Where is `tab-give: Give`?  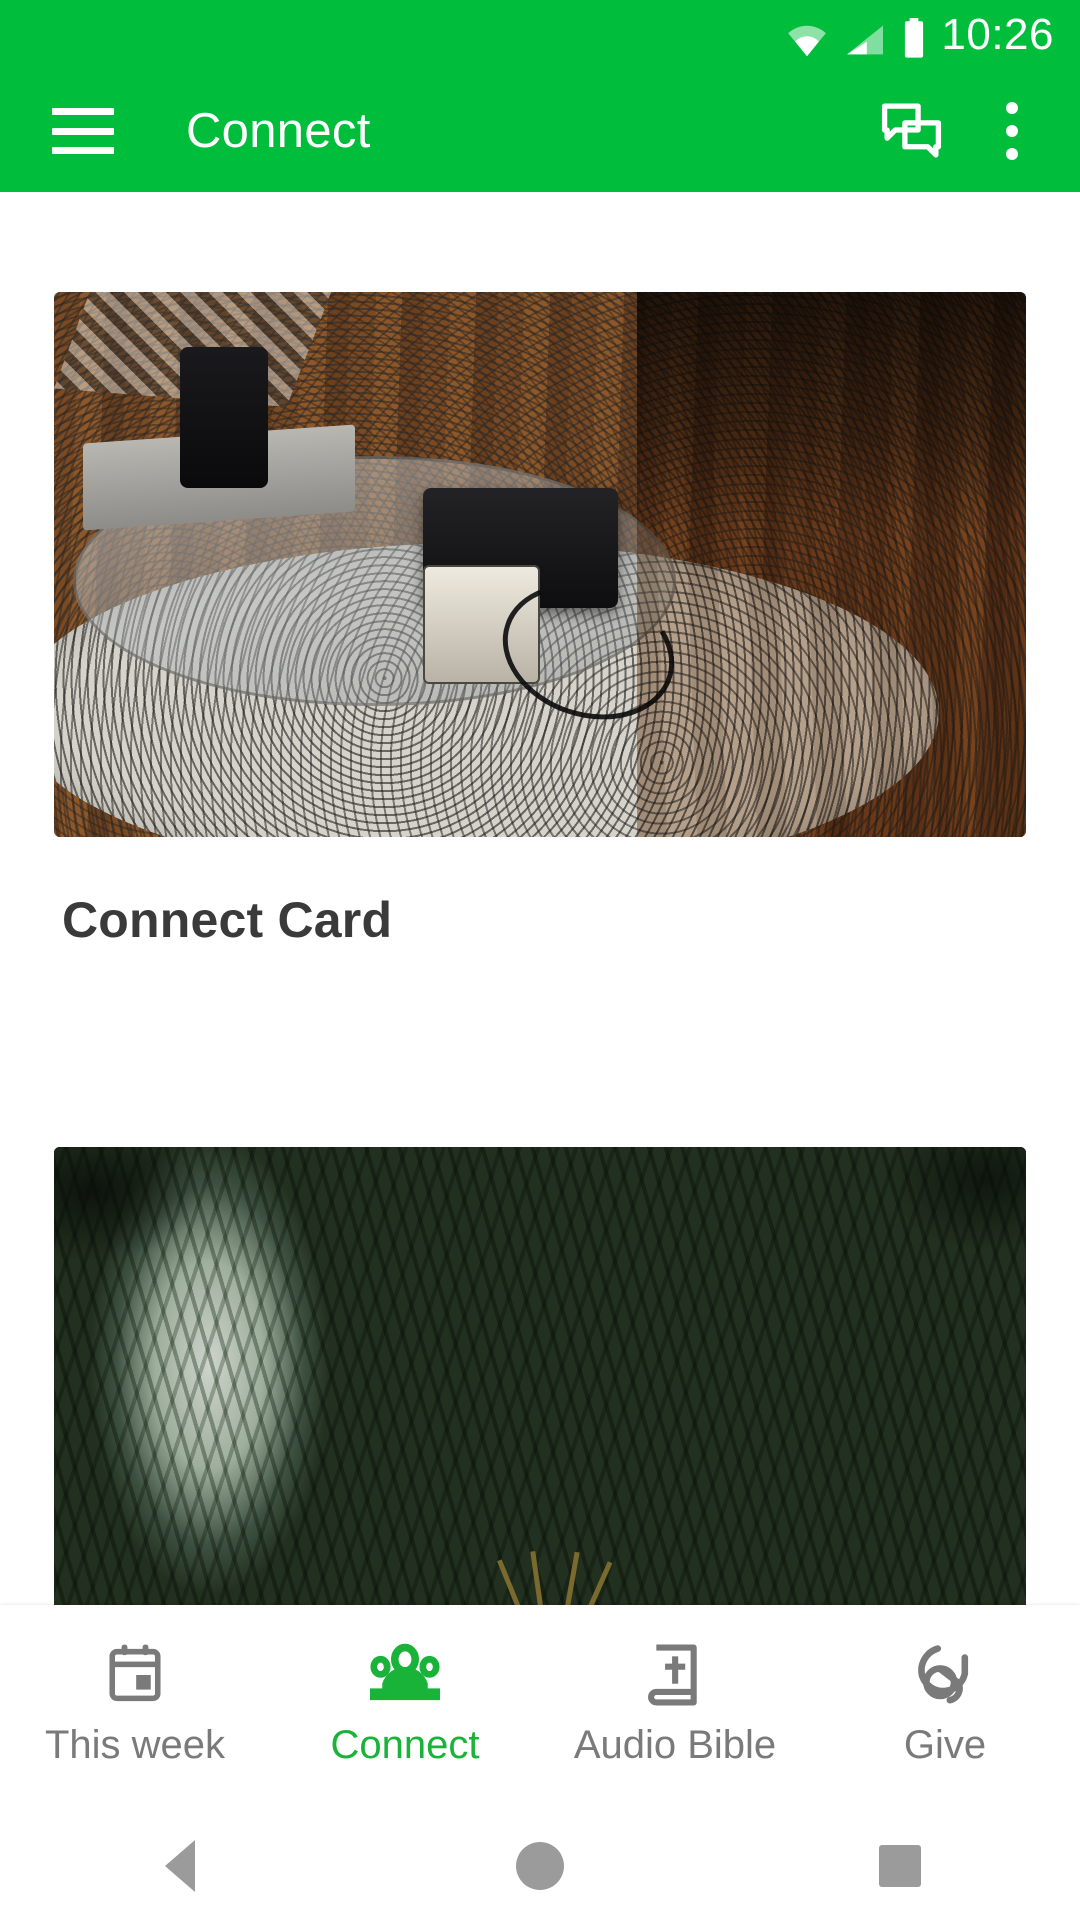 tab-give: Give is located at coordinates (945, 1686).